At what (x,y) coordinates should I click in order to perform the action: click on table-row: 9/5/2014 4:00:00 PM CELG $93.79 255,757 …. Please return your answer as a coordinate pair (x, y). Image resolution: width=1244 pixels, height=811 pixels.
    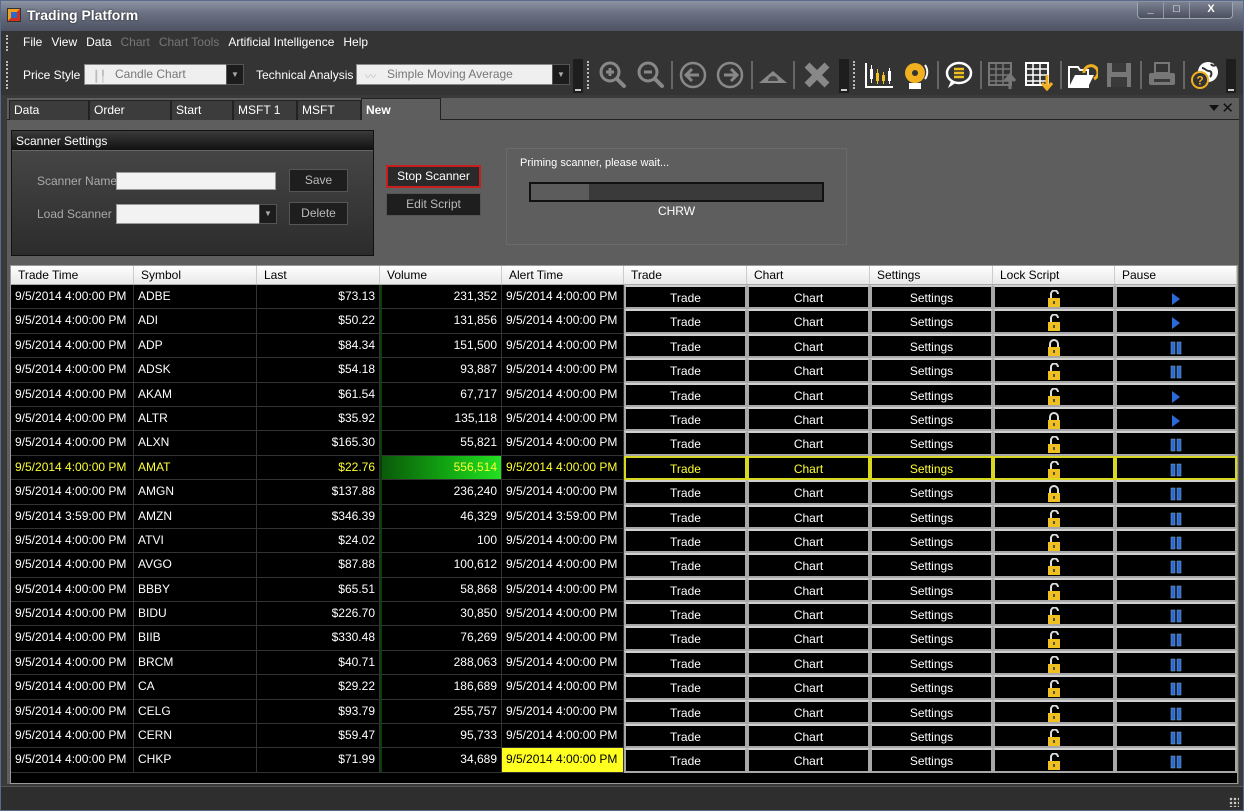
    Looking at the image, I should click on (624, 712).